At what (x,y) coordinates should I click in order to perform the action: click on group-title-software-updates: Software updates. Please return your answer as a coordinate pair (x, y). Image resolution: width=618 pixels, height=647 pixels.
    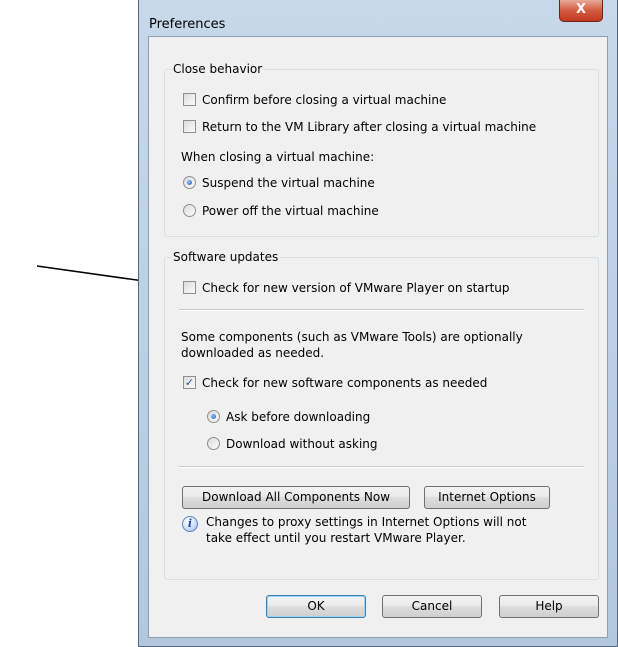
    Looking at the image, I should click on (226, 257).